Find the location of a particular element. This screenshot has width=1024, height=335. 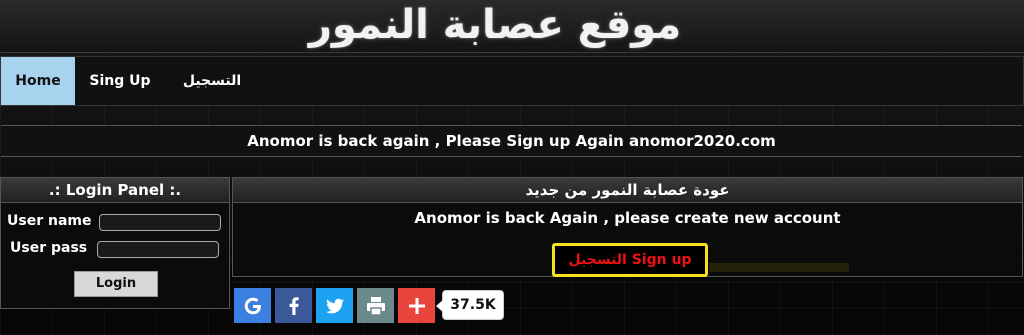

username-input is located at coordinates (160, 222).